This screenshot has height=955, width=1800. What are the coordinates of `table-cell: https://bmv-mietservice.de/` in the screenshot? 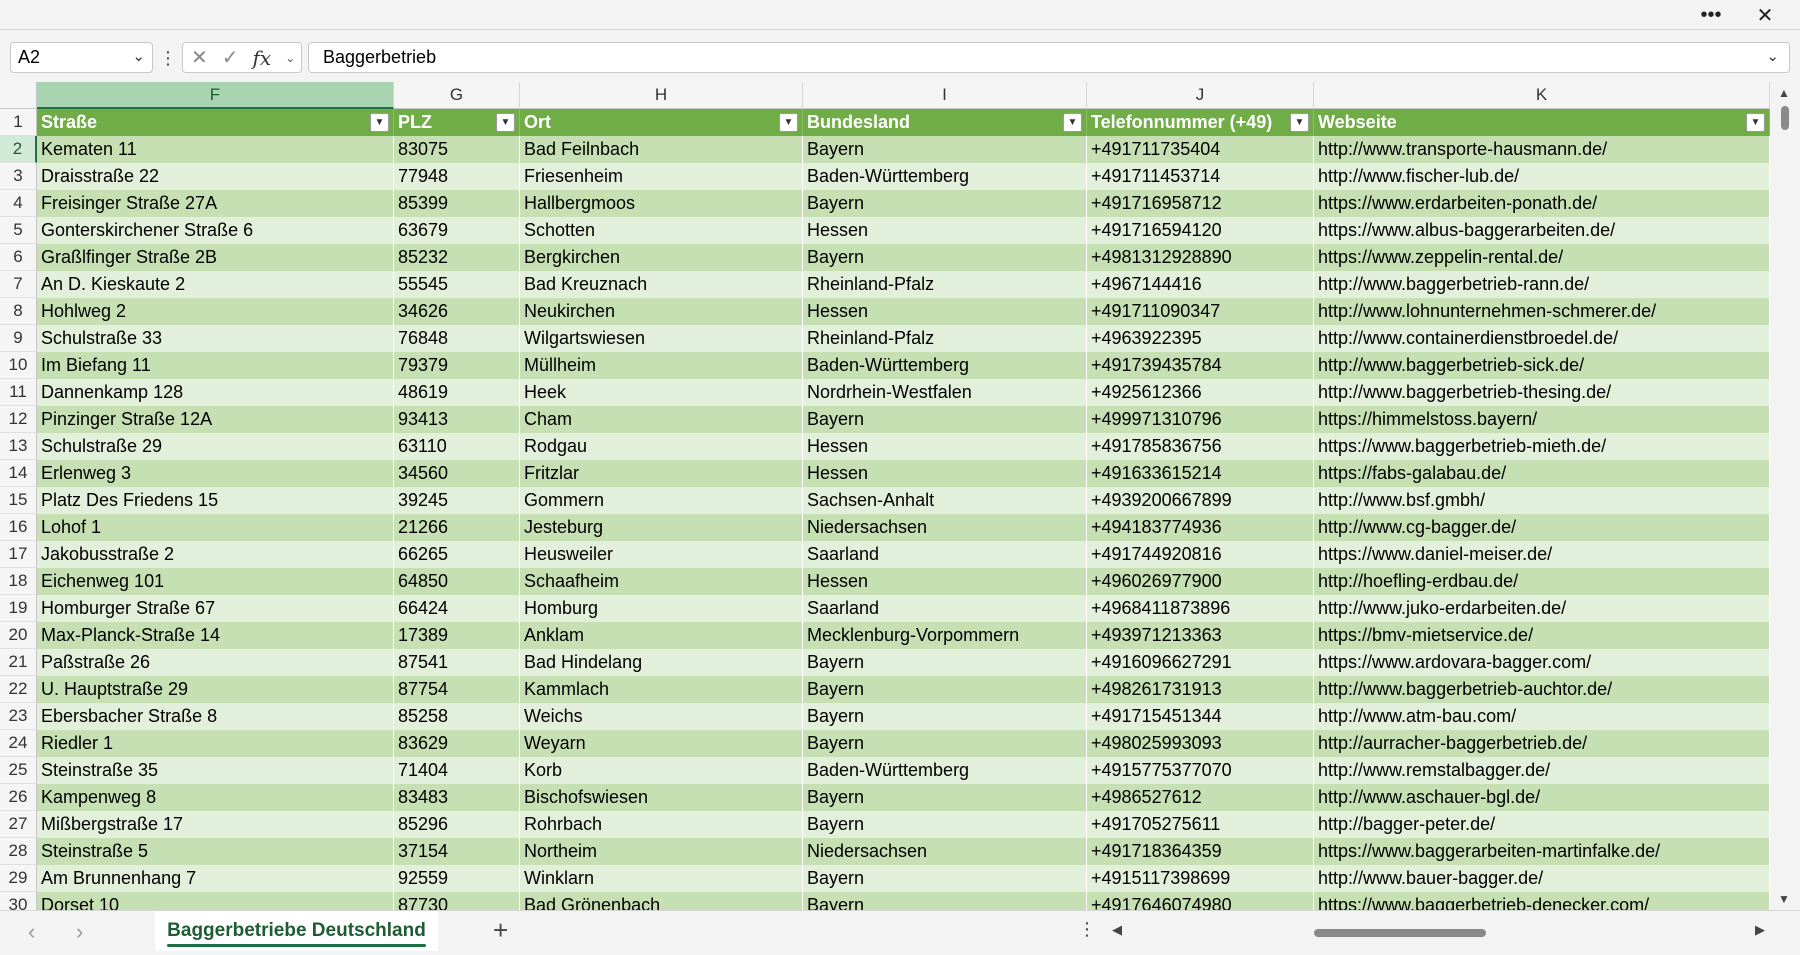 It's located at (1542, 635).